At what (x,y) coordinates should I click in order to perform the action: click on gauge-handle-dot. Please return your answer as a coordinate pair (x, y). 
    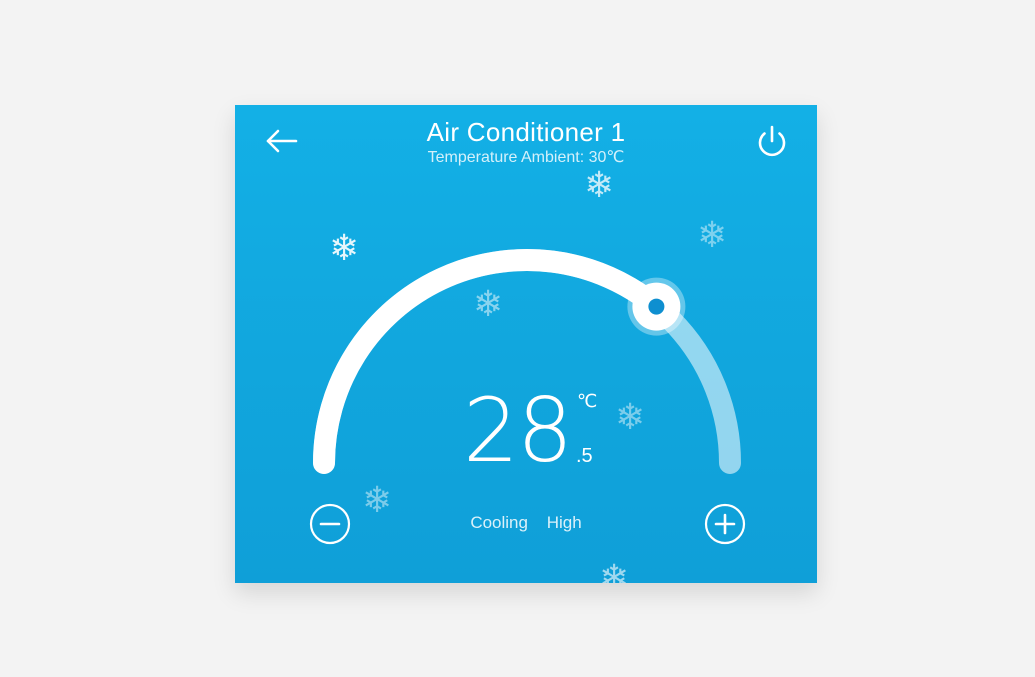
    Looking at the image, I should click on (656, 306).